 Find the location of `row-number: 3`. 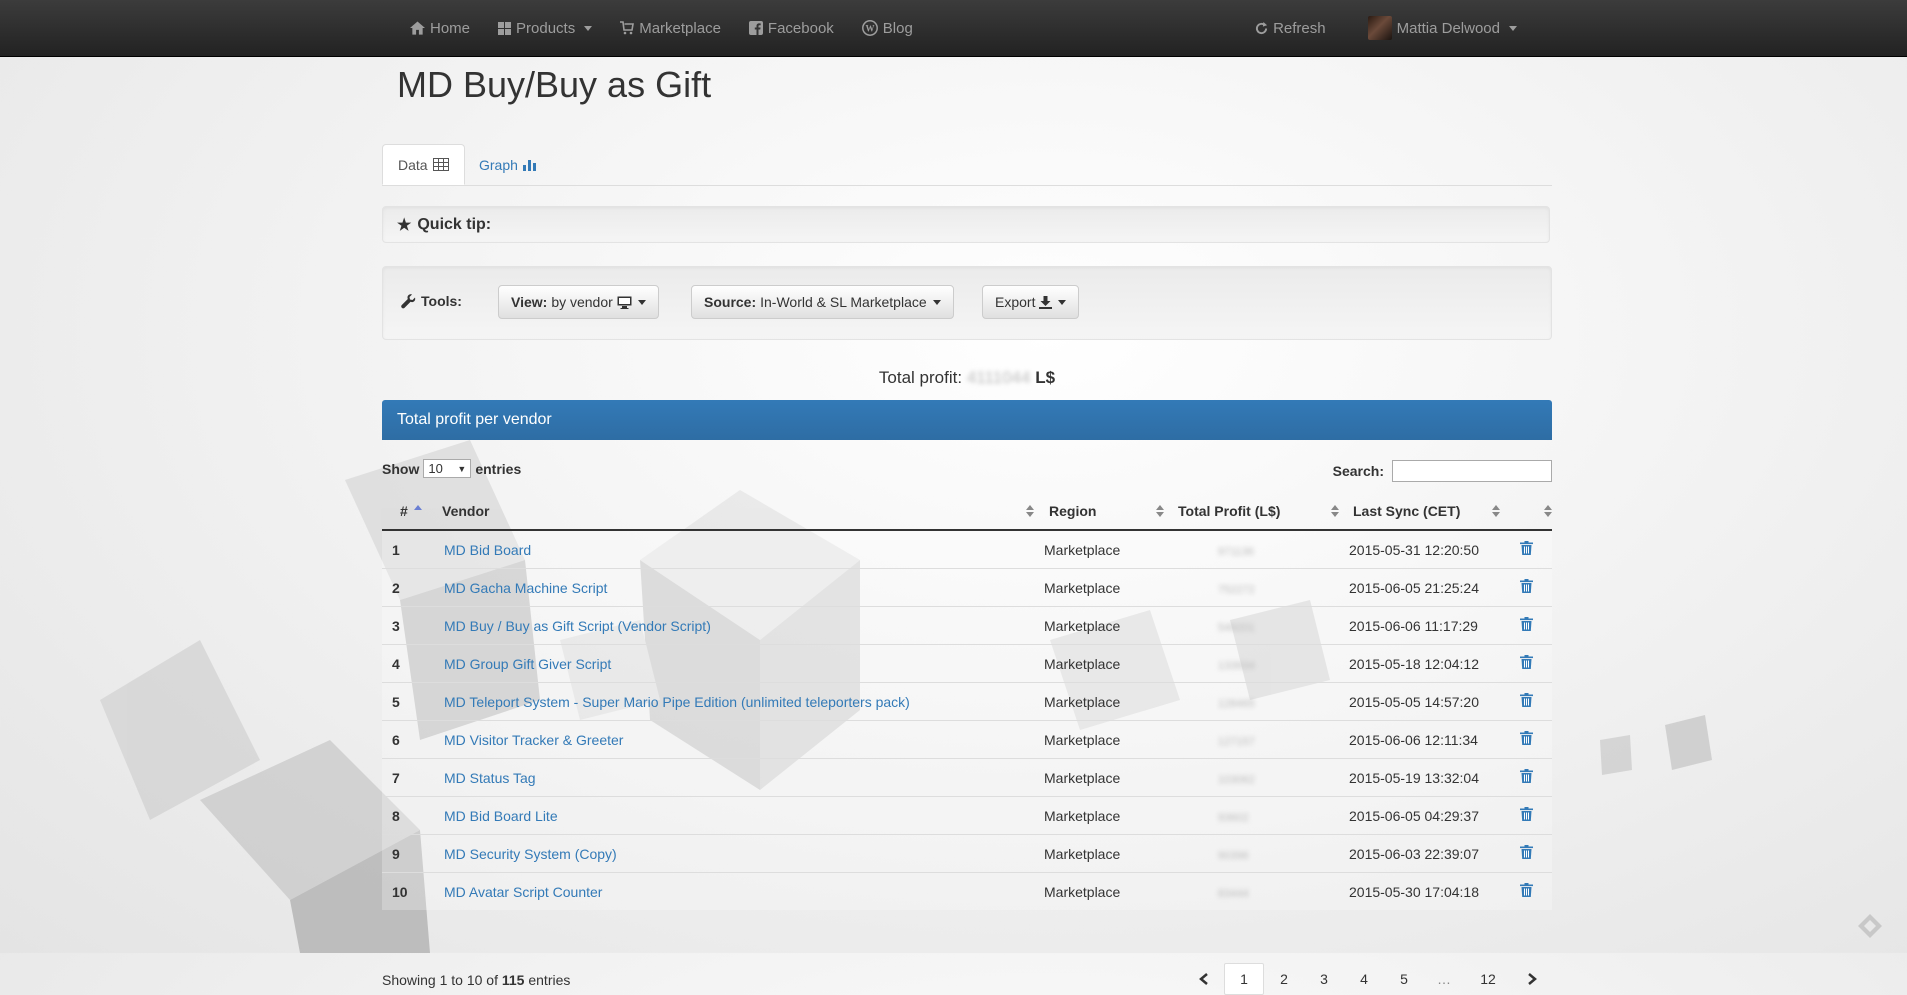

row-number: 3 is located at coordinates (408, 625).